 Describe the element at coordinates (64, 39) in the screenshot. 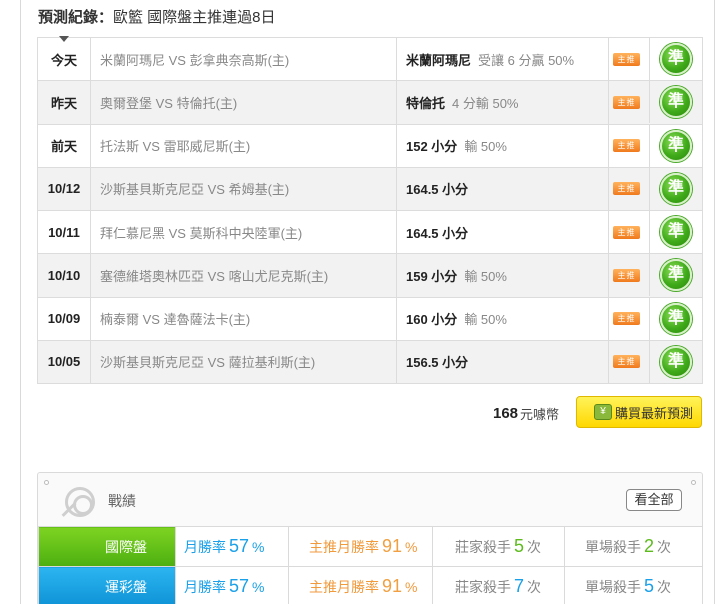

I see `pointer-arrow-icon` at that location.